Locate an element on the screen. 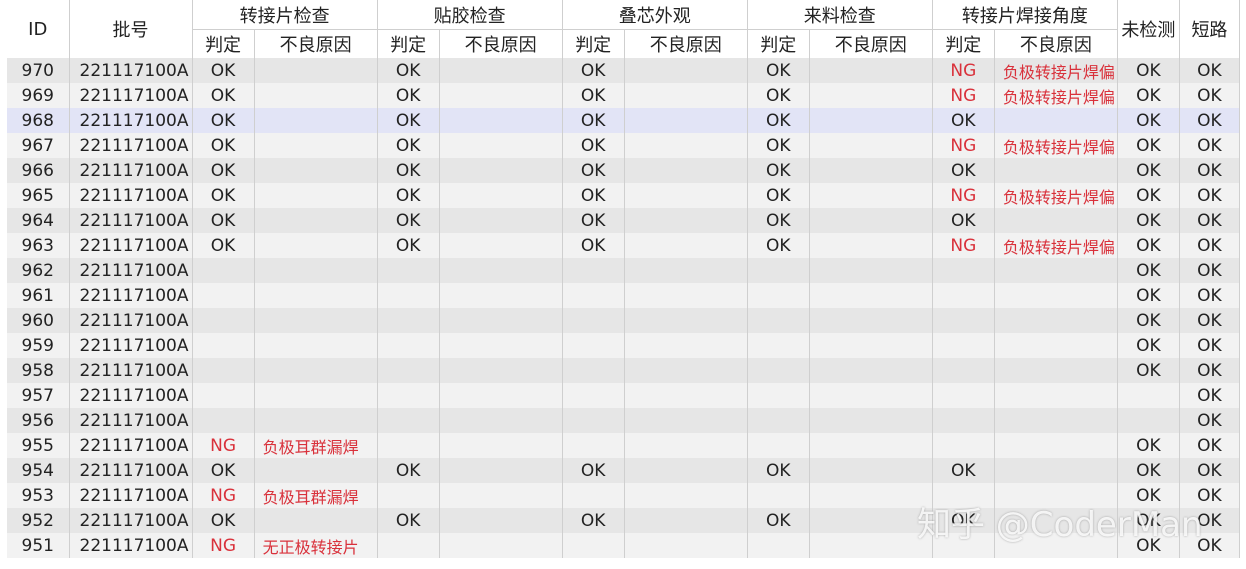 This screenshot has width=1246, height=569. table-row: 960 221117100A OK OK is located at coordinates (624, 320).